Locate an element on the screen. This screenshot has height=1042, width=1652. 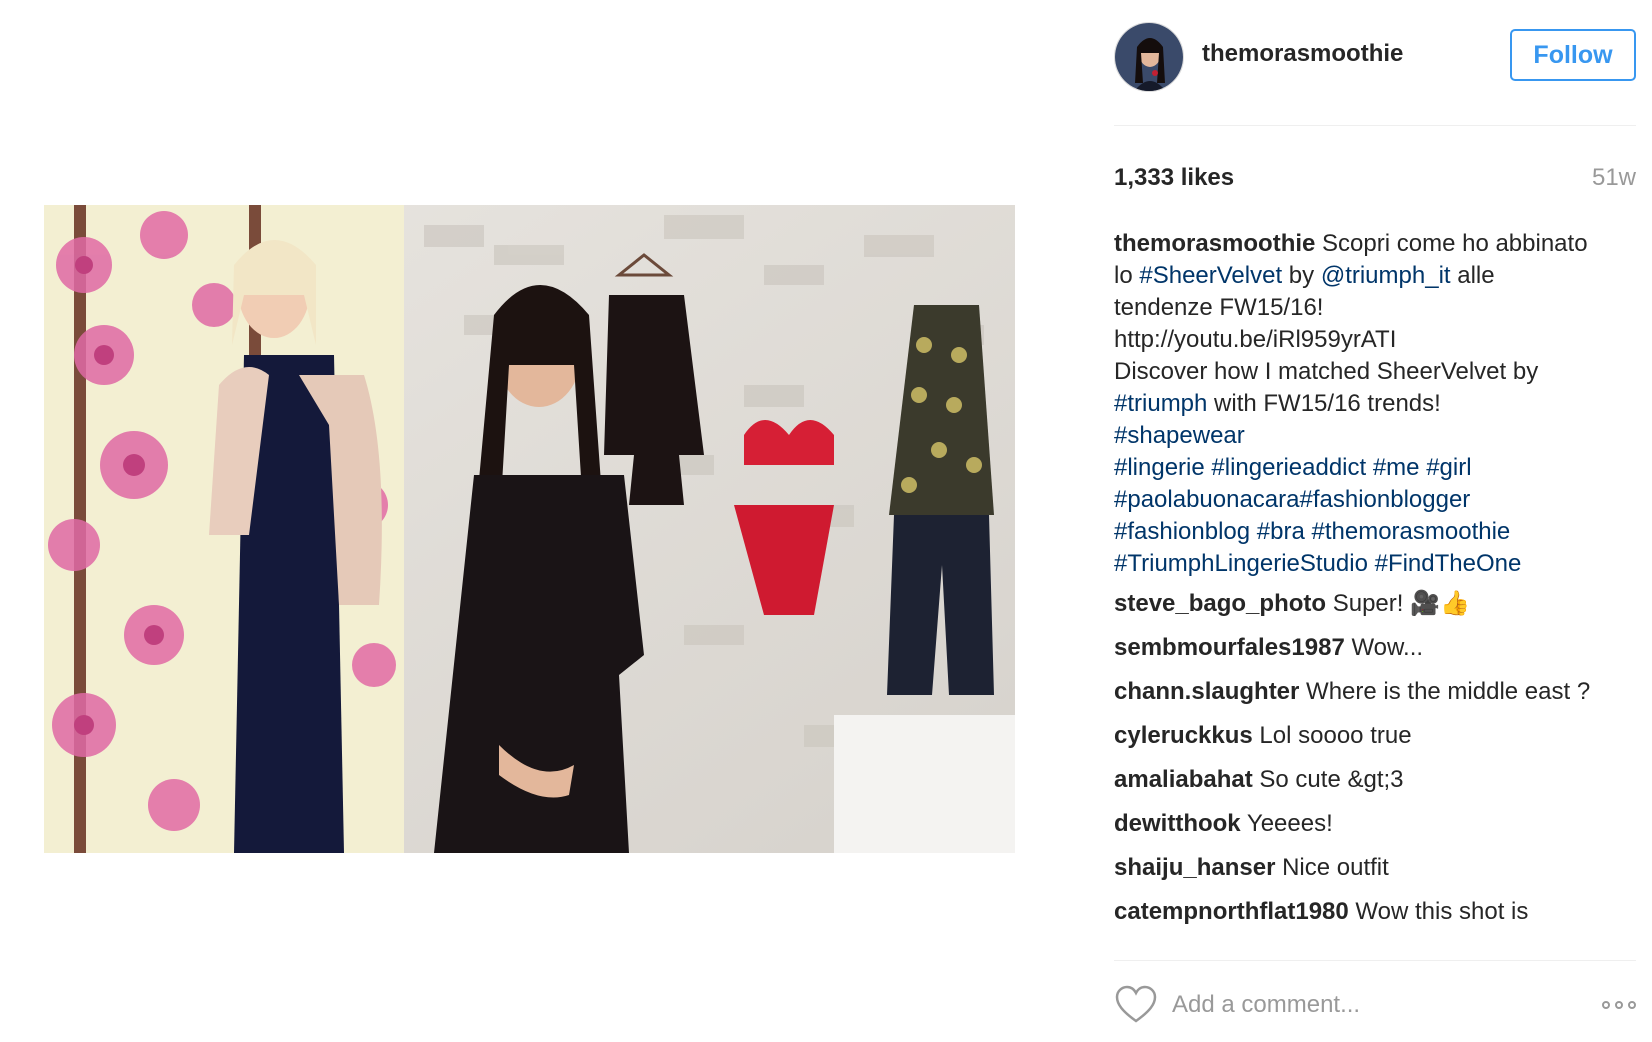
comment-item: steve_bago_photo Super! 🎥👍 is located at coordinates (1375, 604).